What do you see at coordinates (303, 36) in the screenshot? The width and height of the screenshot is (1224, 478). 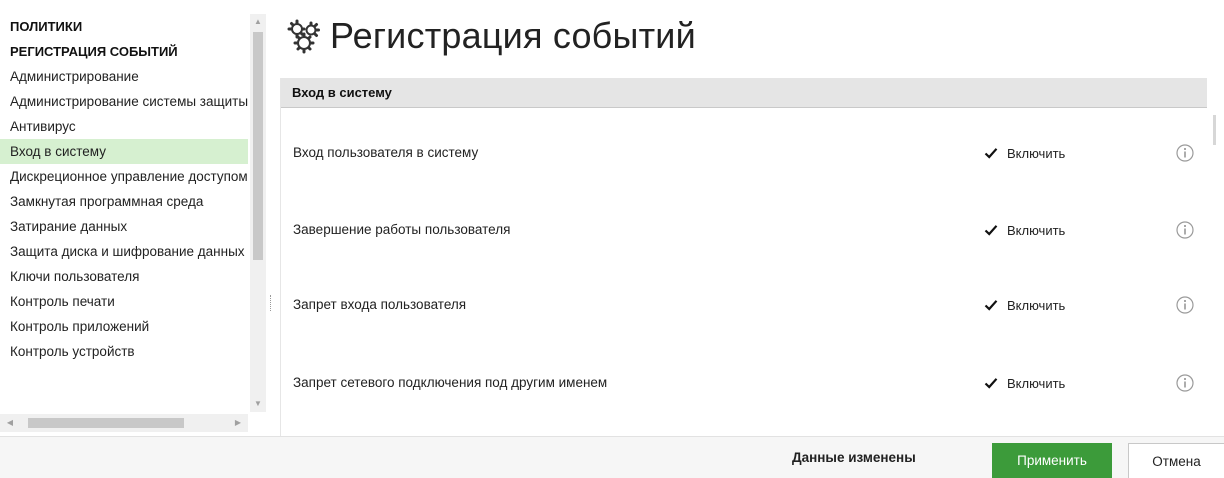 I see `gear-cluster-icon` at bounding box center [303, 36].